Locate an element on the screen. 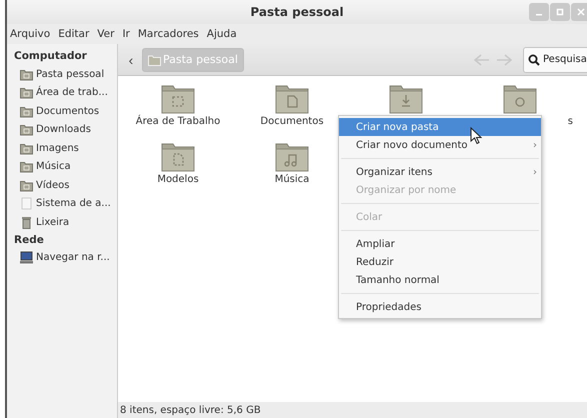 This screenshot has width=587, height=418. menu-item: Marcadores is located at coordinates (169, 34).